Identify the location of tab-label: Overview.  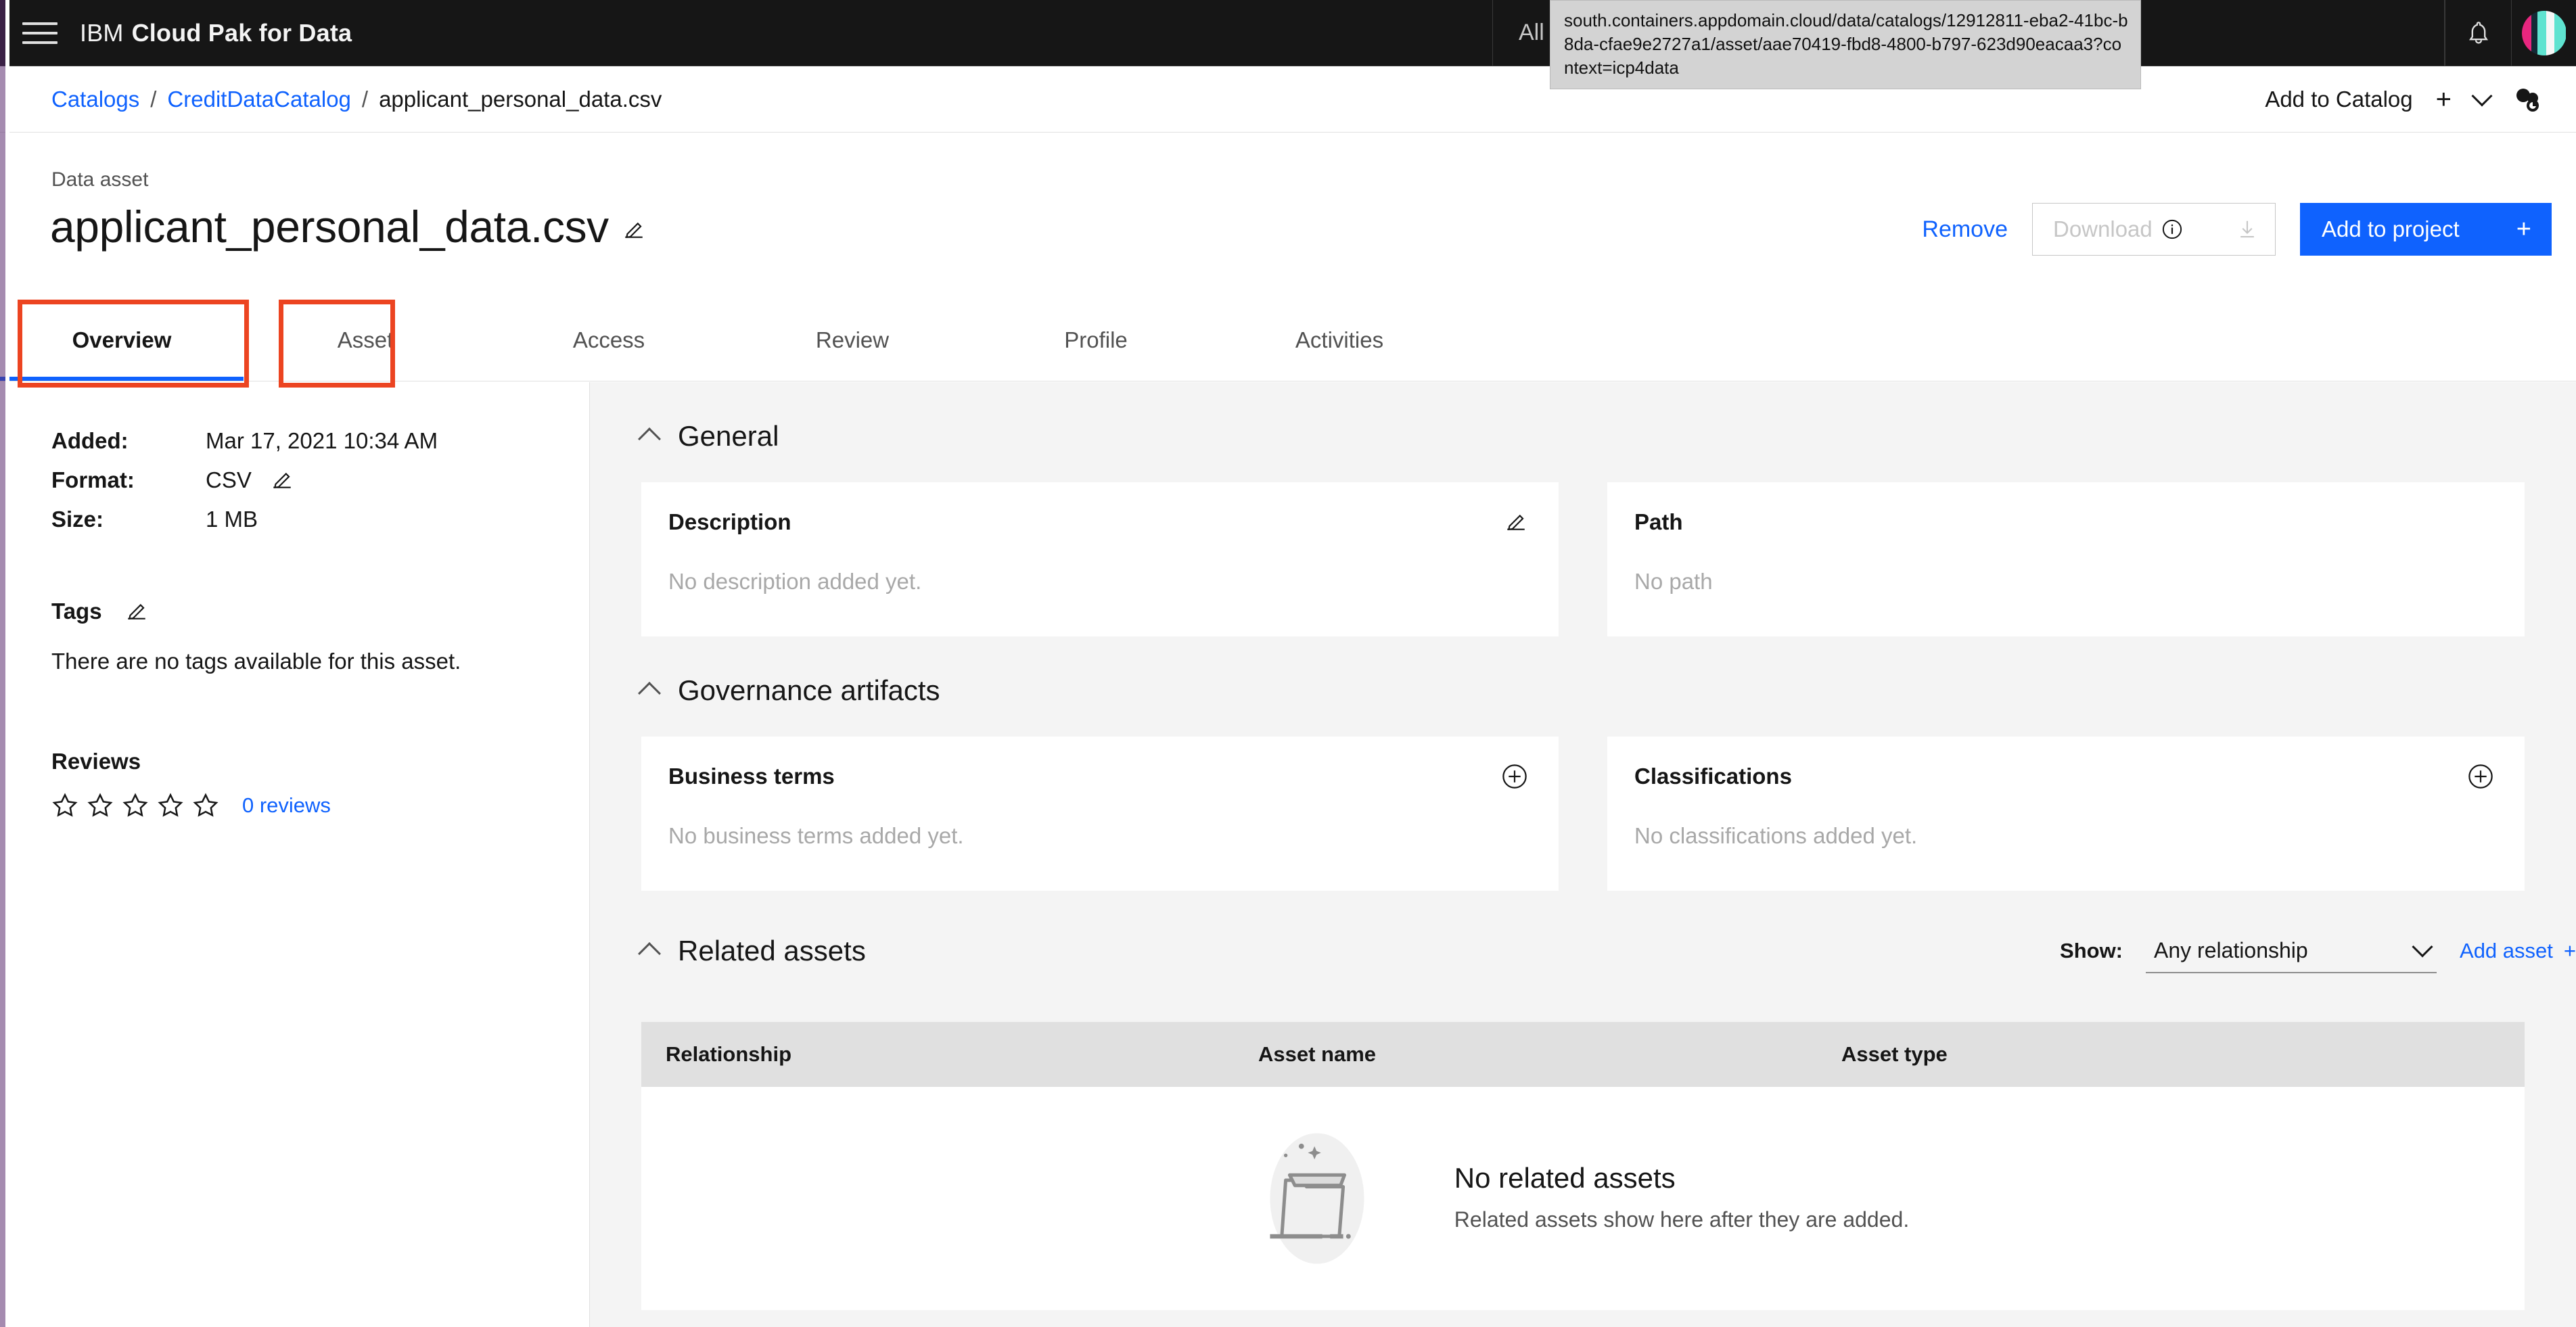
(122, 339).